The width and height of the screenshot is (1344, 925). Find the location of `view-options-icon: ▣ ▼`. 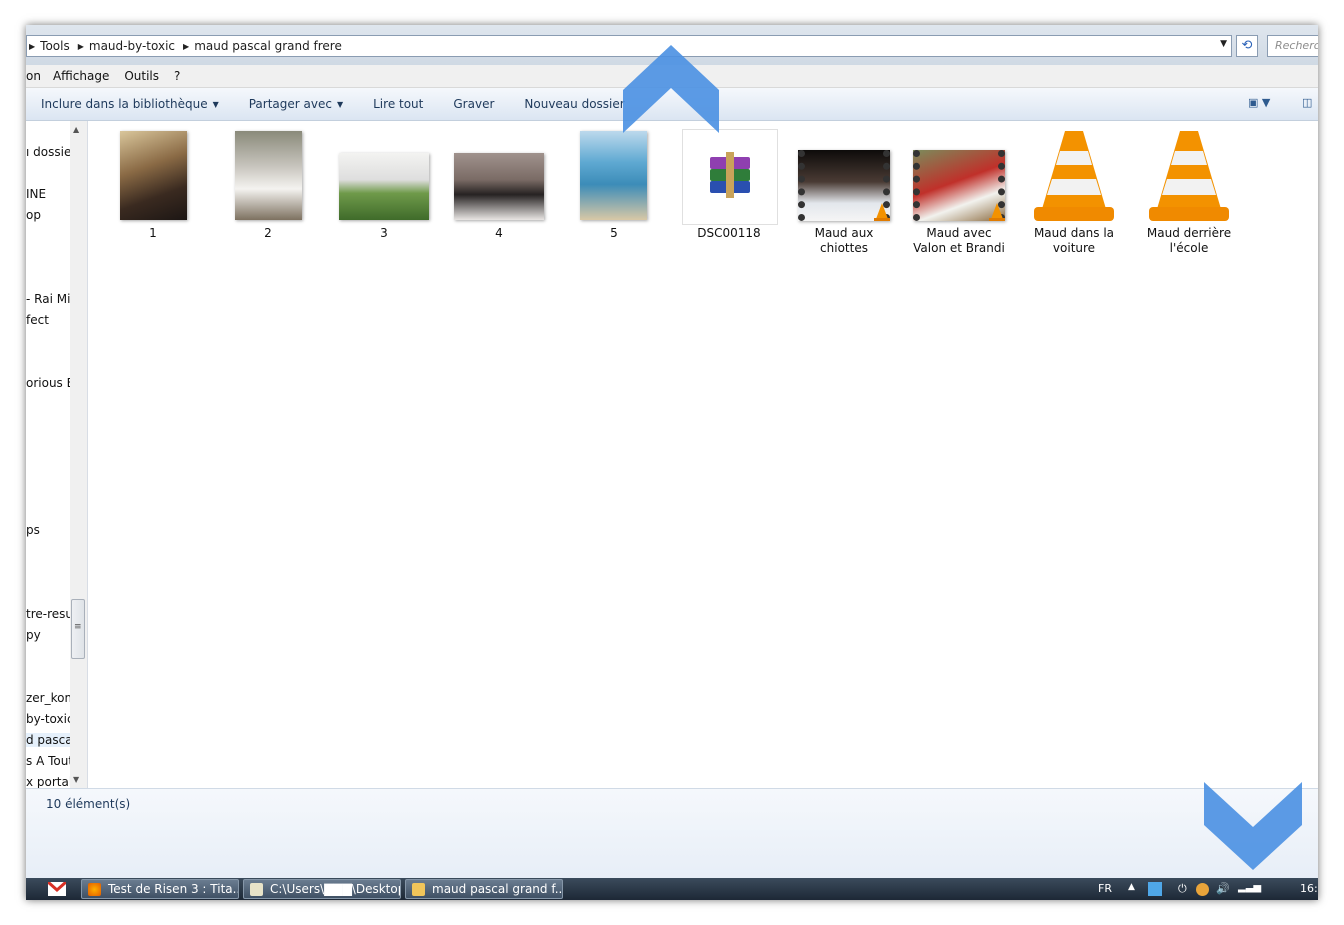

view-options-icon: ▣ ▼ is located at coordinates (1259, 102).